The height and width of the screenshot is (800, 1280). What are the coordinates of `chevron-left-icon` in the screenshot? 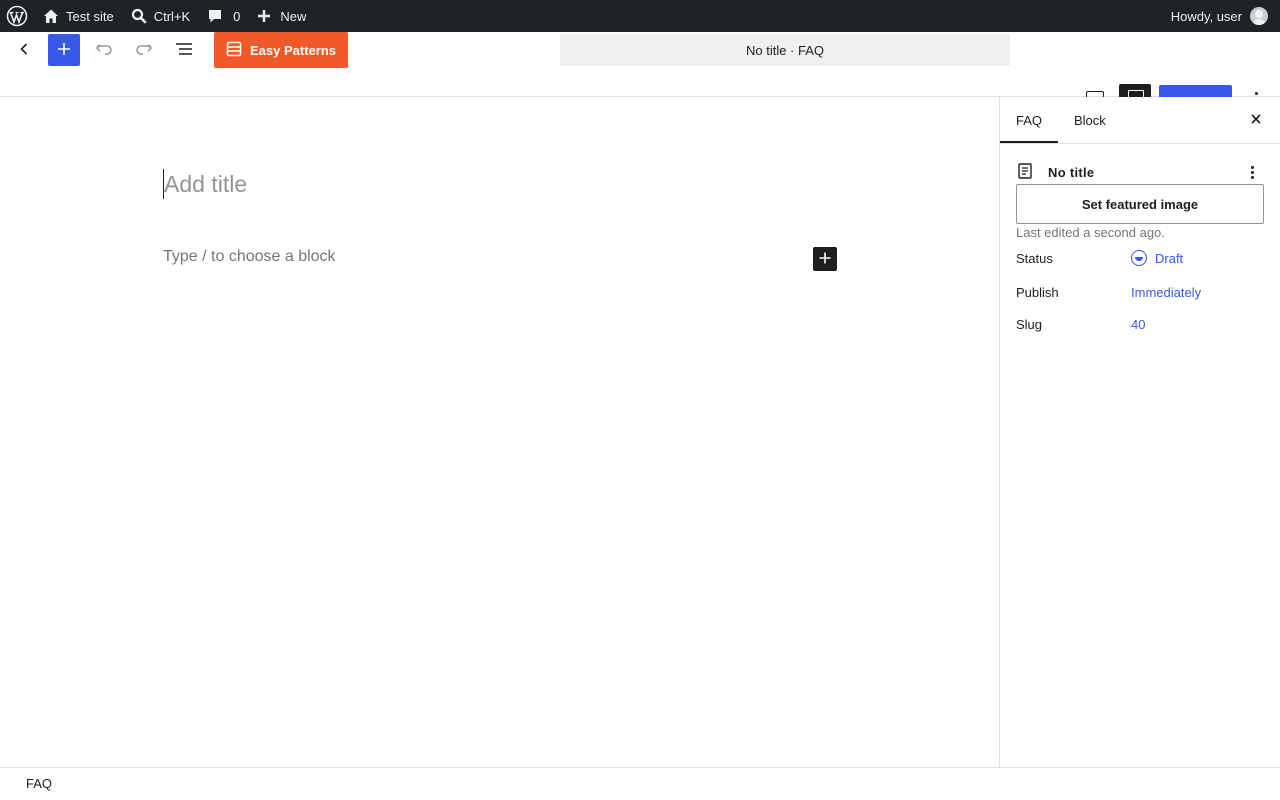 It's located at (24, 50).